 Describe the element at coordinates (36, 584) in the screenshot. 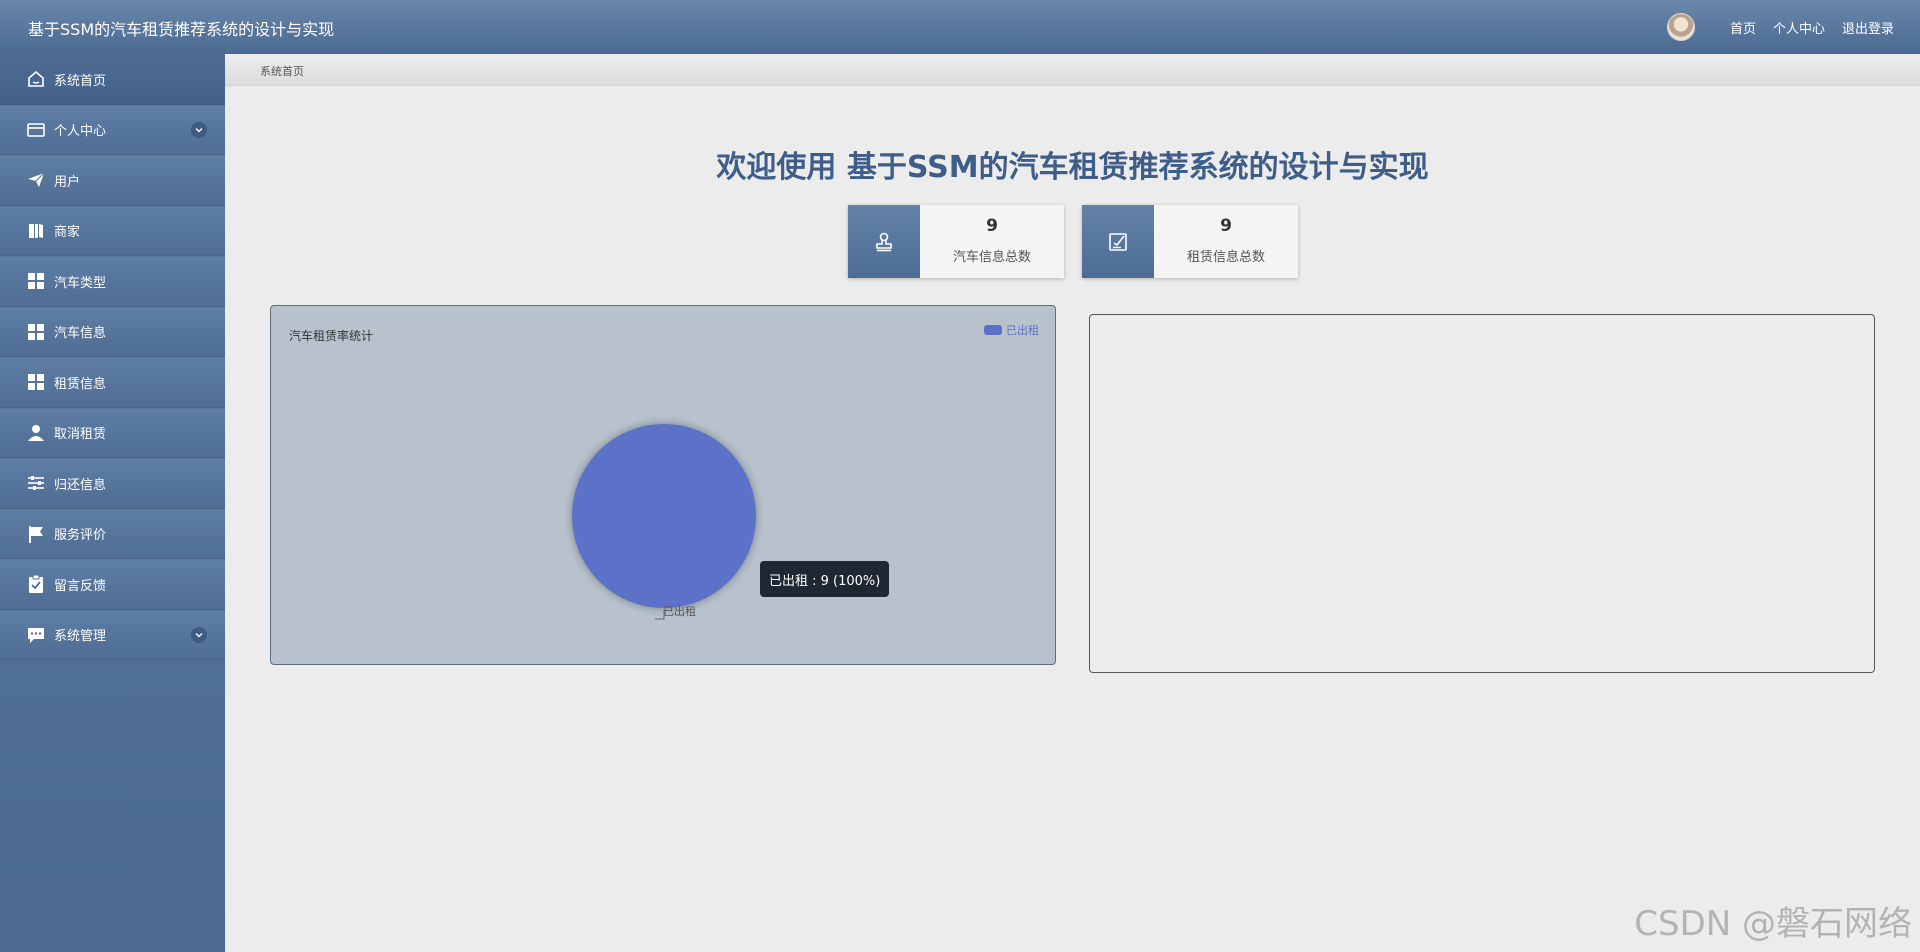

I see `clipboard-check-icon` at that location.